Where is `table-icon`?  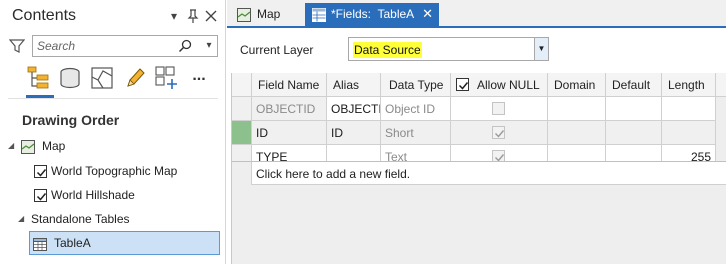 table-icon is located at coordinates (40, 243).